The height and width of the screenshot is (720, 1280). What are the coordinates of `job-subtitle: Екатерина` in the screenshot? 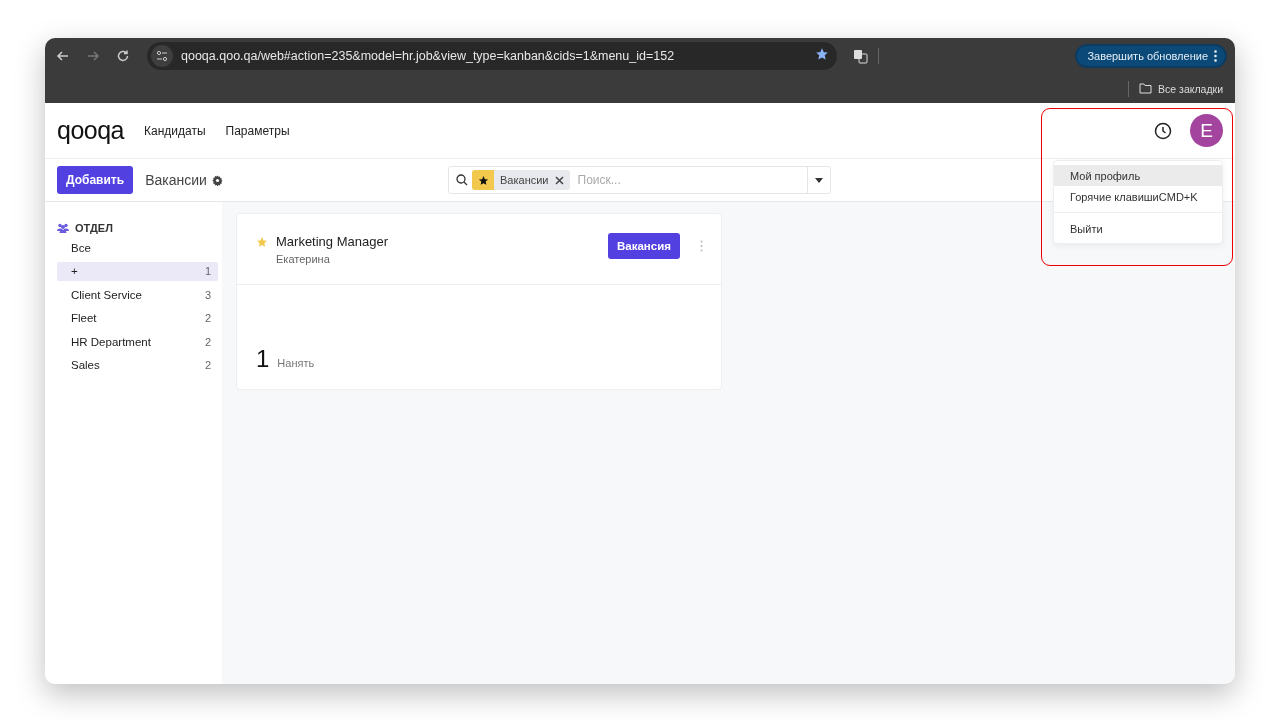 It's located at (303, 259).